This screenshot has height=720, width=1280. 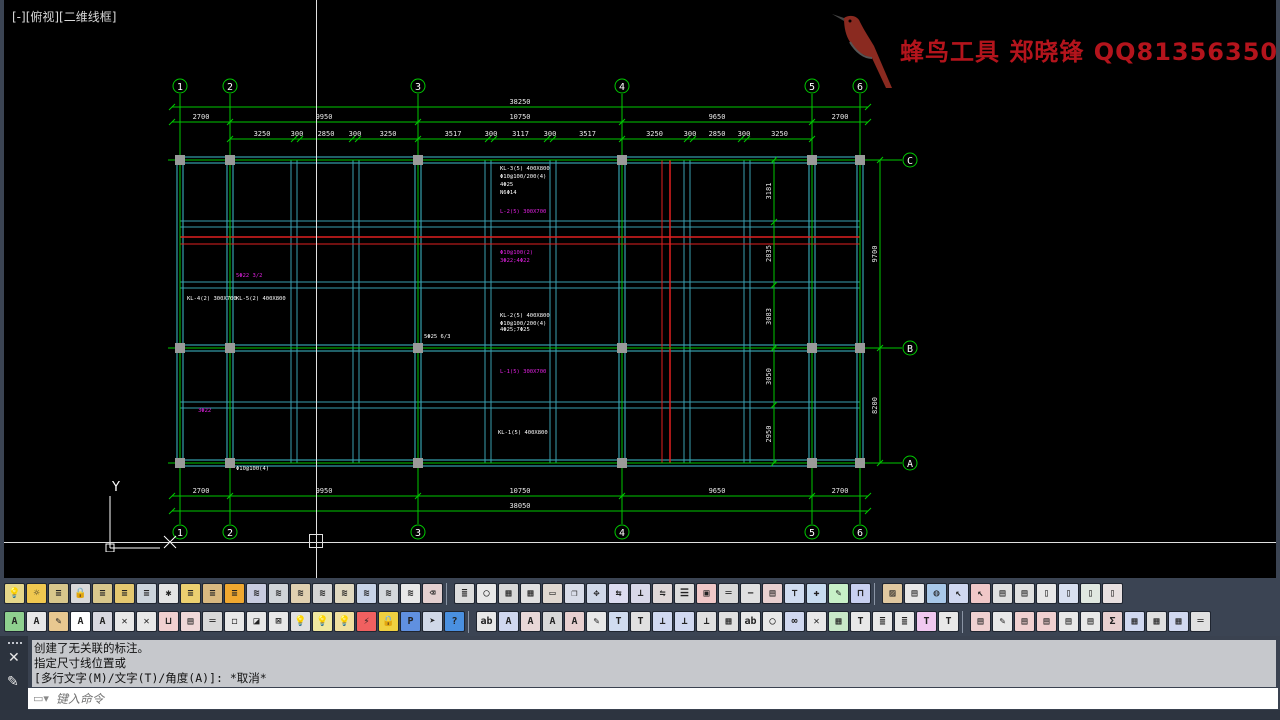 I want to click on lines-icon: ☰, so click(x=684, y=593).